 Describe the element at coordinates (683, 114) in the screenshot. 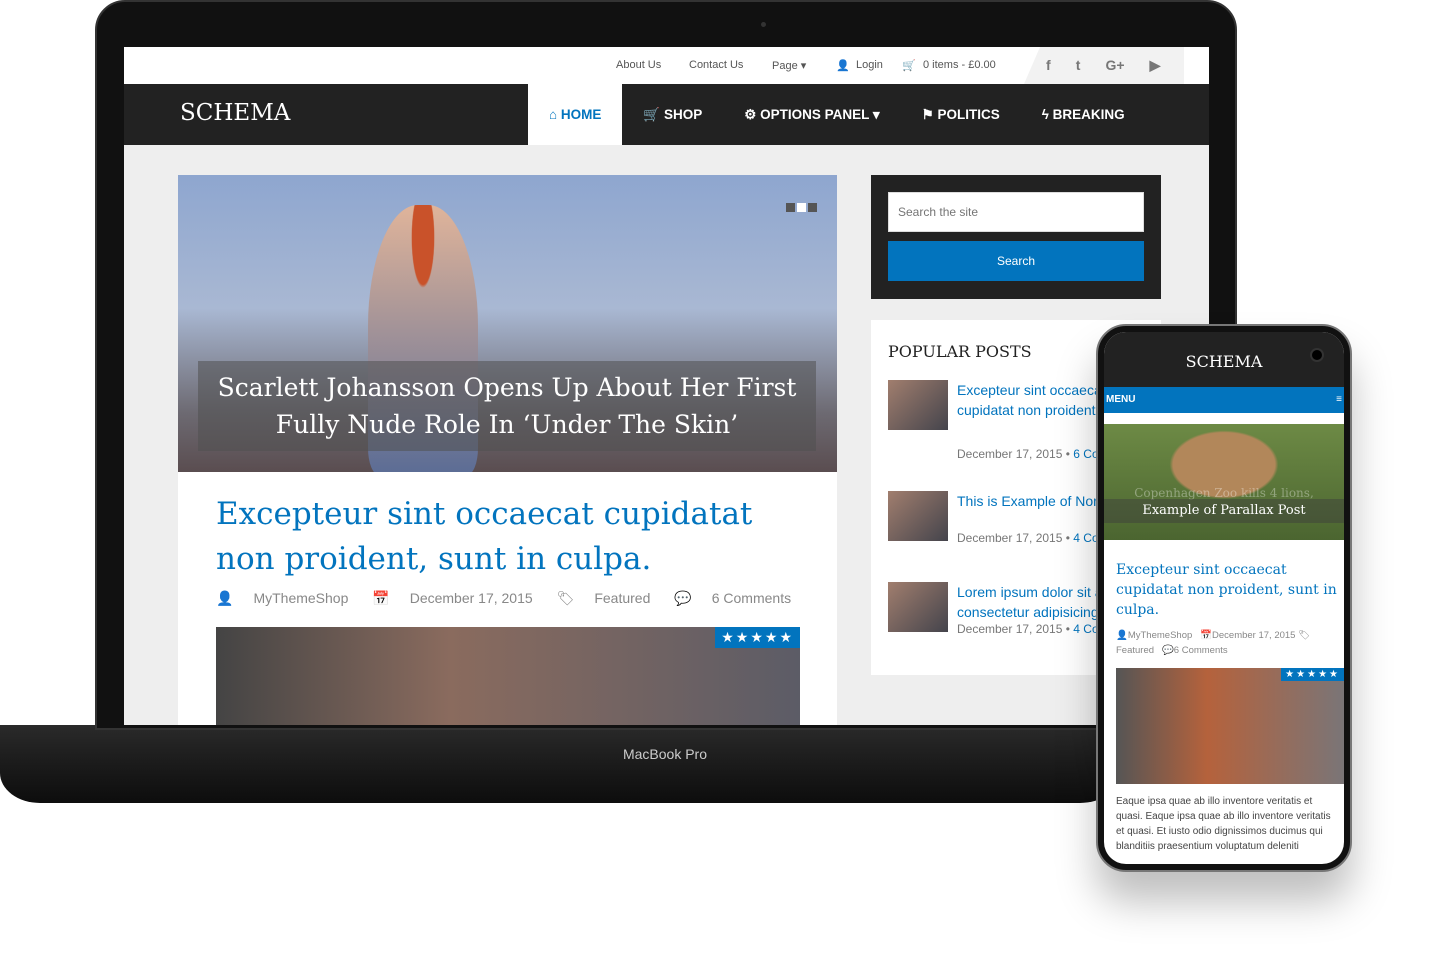

I see `nav-label: SHOP` at that location.